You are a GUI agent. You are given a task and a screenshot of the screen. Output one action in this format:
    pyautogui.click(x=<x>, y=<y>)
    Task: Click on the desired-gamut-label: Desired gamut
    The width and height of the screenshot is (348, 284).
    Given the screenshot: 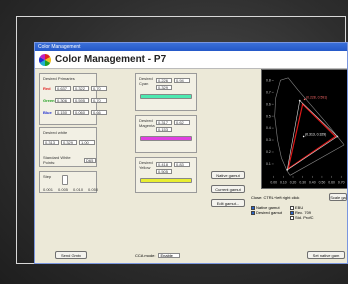 What is the action you would take?
    pyautogui.click(x=269, y=212)
    